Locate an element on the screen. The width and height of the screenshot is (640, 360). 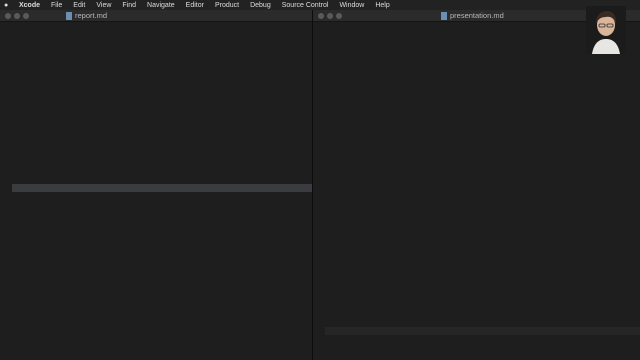
selection-highlight is located at coordinates (162, 187).